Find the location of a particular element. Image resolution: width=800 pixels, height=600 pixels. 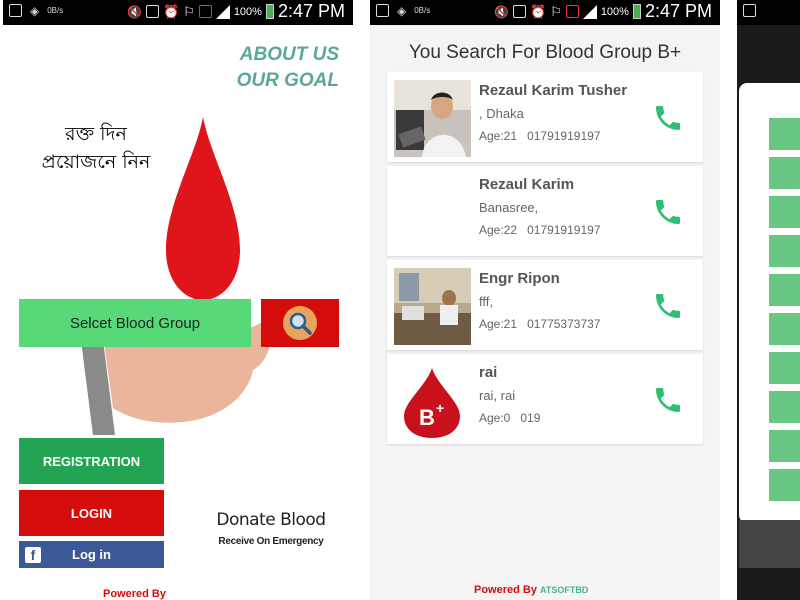

donor-address: fff, is located at coordinates (486, 301).